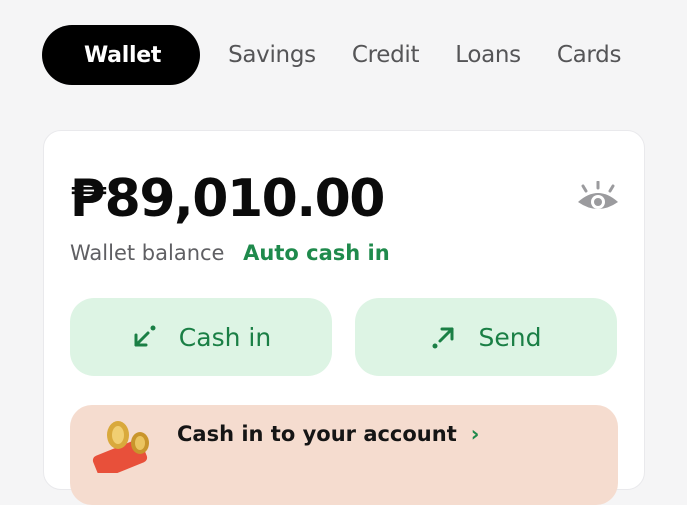  I want to click on auto-cash-in-link: Auto cash in, so click(316, 253).